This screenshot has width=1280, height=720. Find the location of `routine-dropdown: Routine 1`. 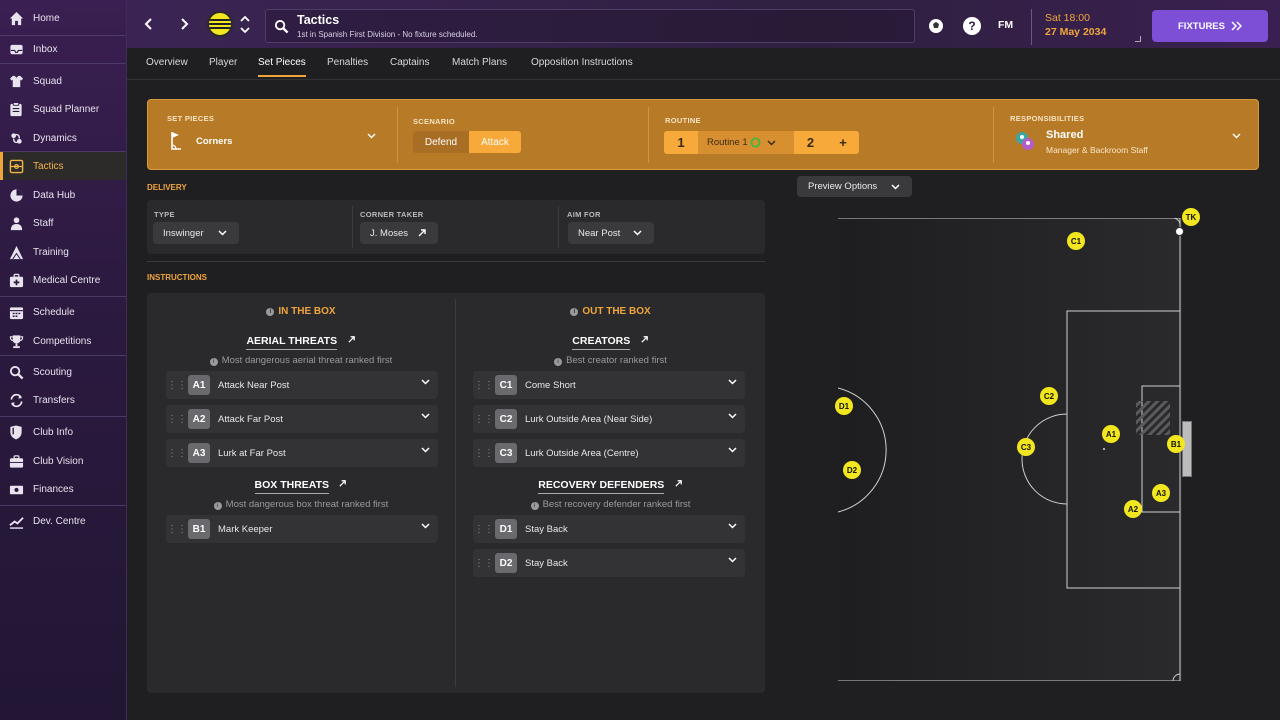

routine-dropdown: Routine 1 is located at coordinates (746, 142).